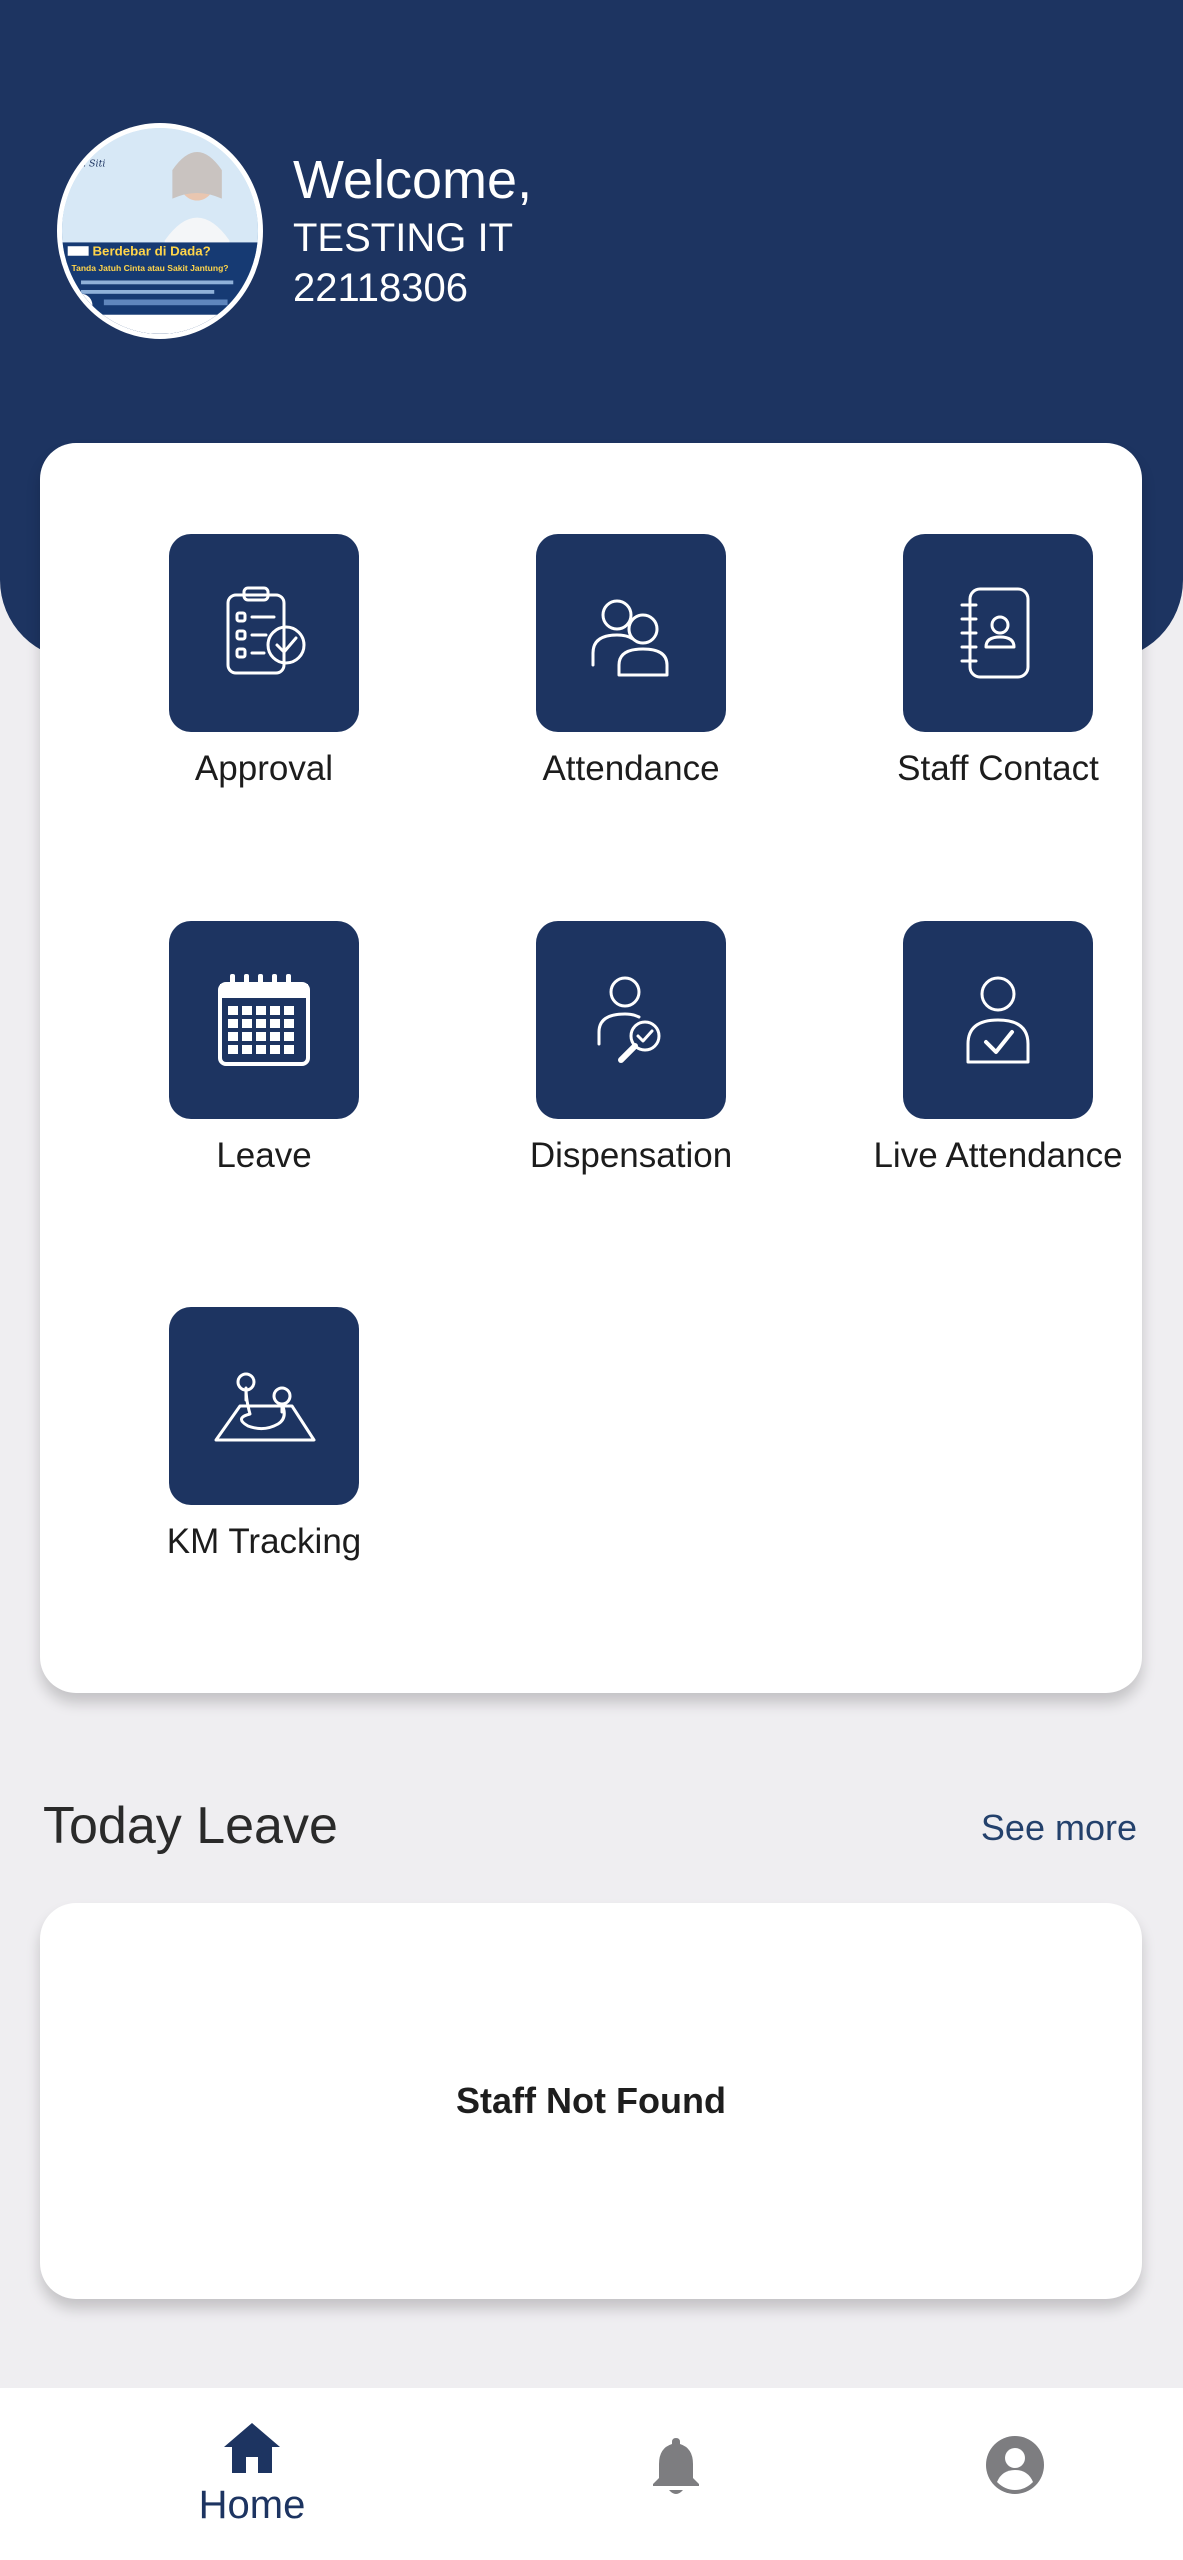 Image resolution: width=1183 pixels, height=2560 pixels. I want to click on nav-home-label: Home, so click(252, 2505).